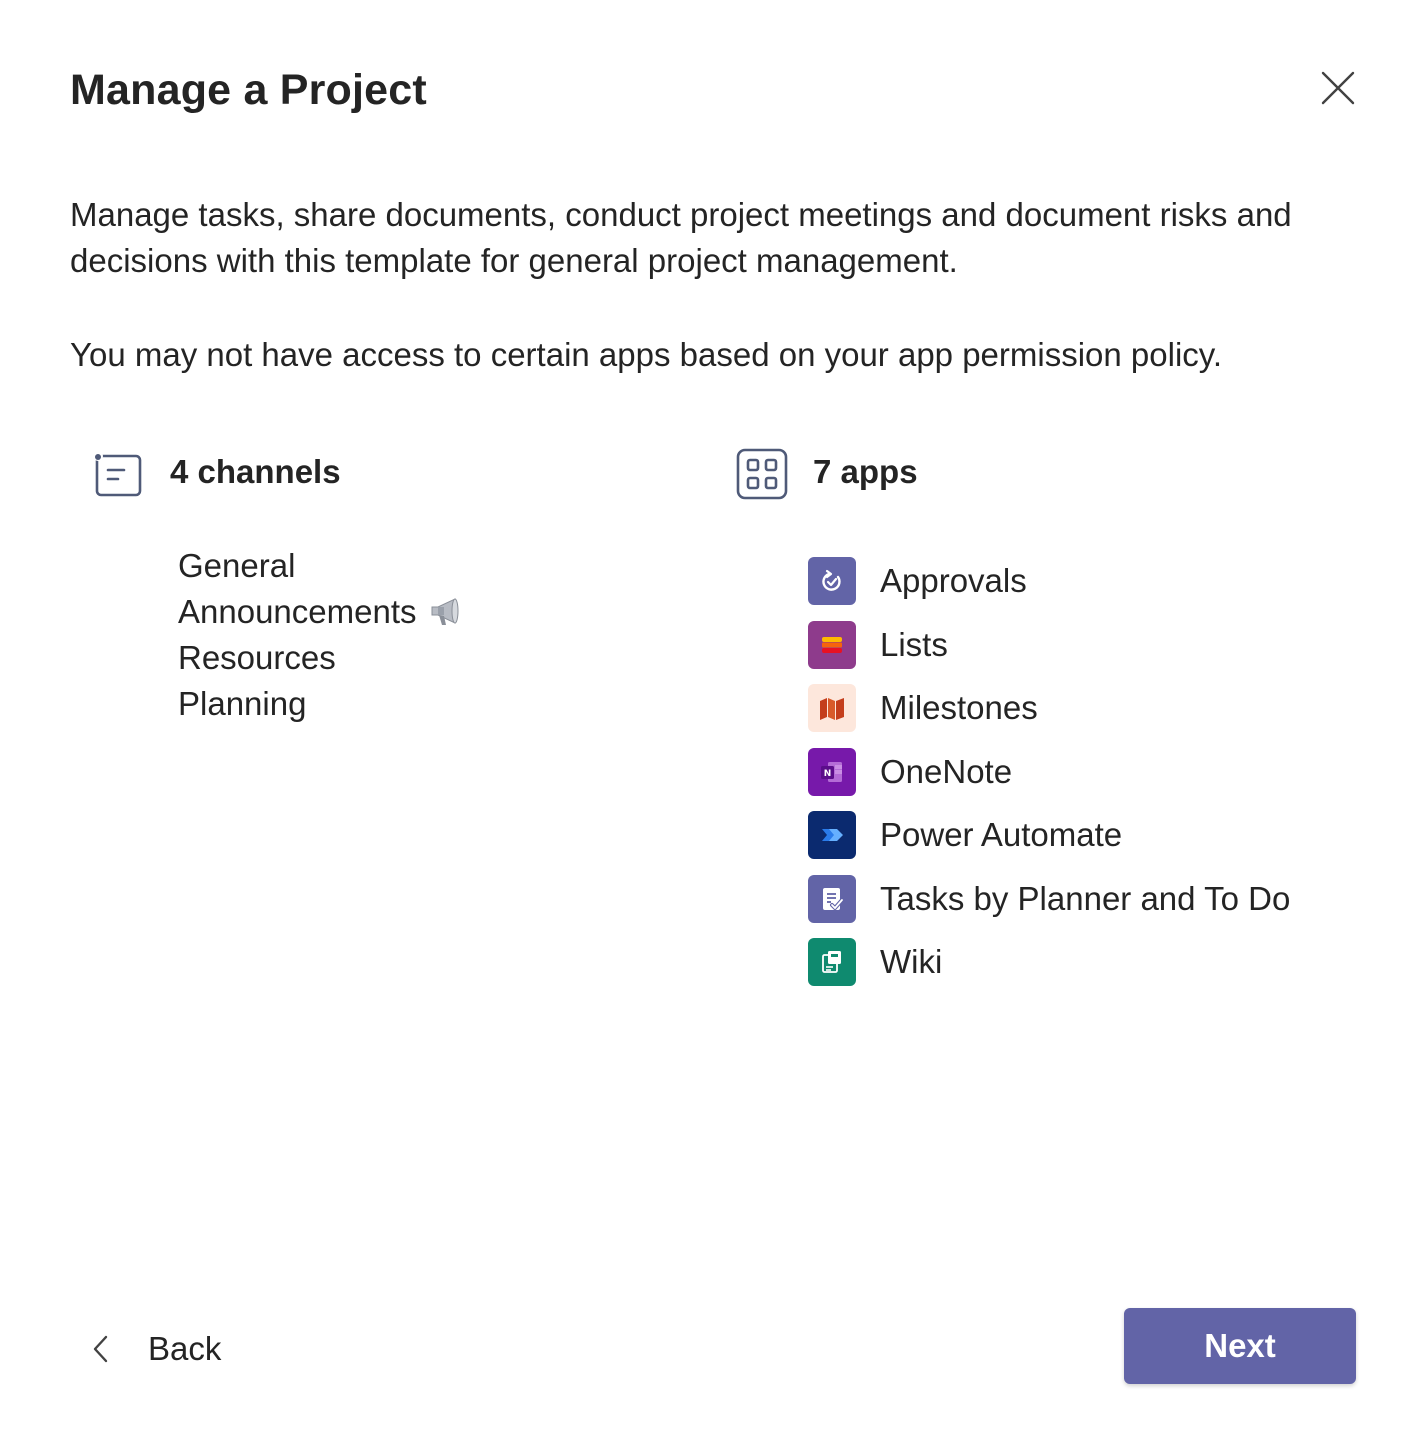 The height and width of the screenshot is (1454, 1422). Describe the element at coordinates (1049, 708) in the screenshot. I see `app-item-milestones: Milestones` at that location.